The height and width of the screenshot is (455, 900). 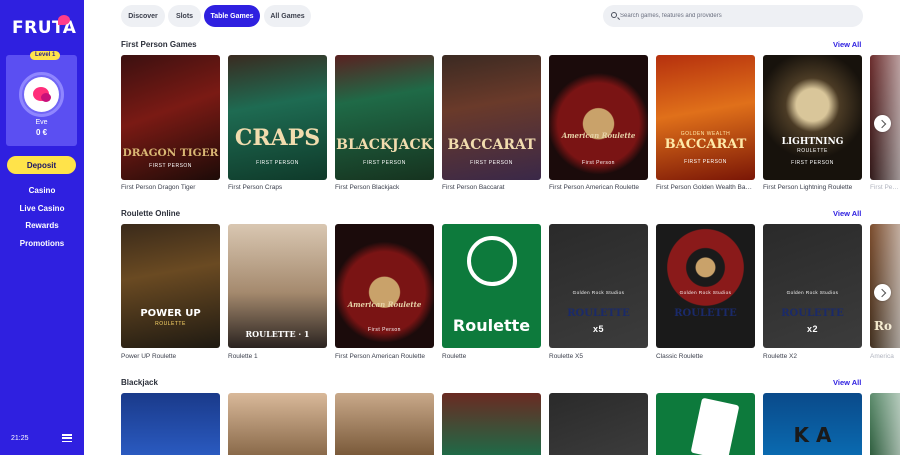 I want to click on user-name: Eve, so click(x=41, y=122).